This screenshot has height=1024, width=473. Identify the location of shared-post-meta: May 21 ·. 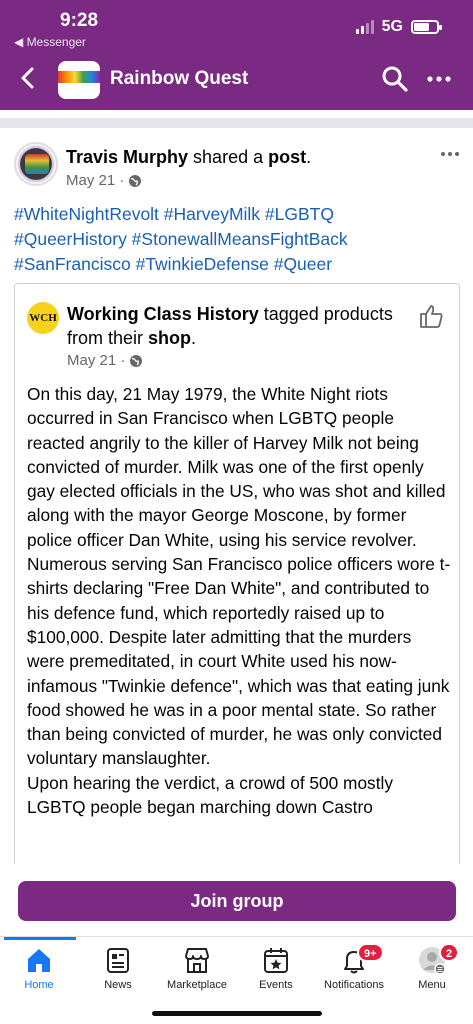
(105, 360).